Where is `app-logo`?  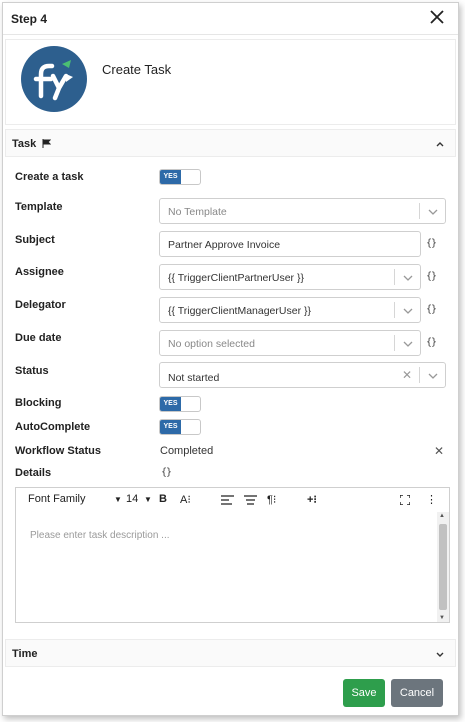 app-logo is located at coordinates (54, 79).